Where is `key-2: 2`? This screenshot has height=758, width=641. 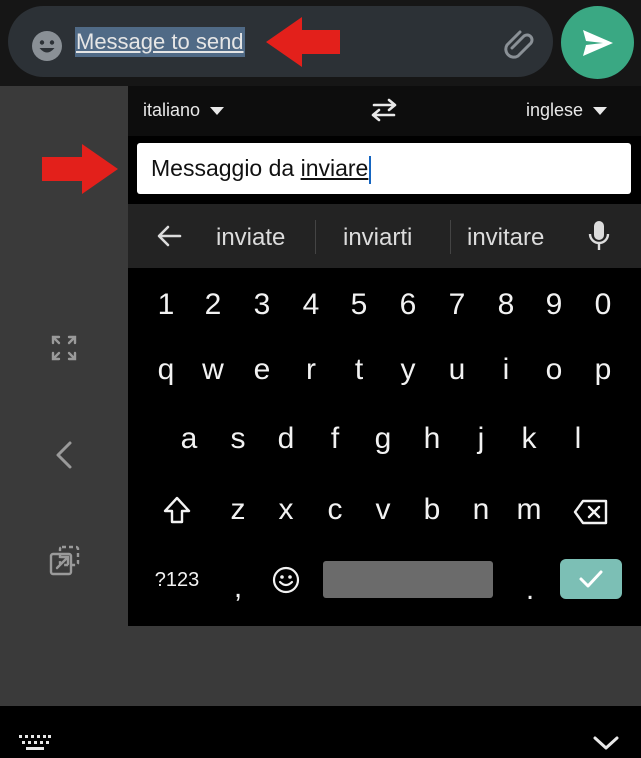
key-2: 2 is located at coordinates (213, 305).